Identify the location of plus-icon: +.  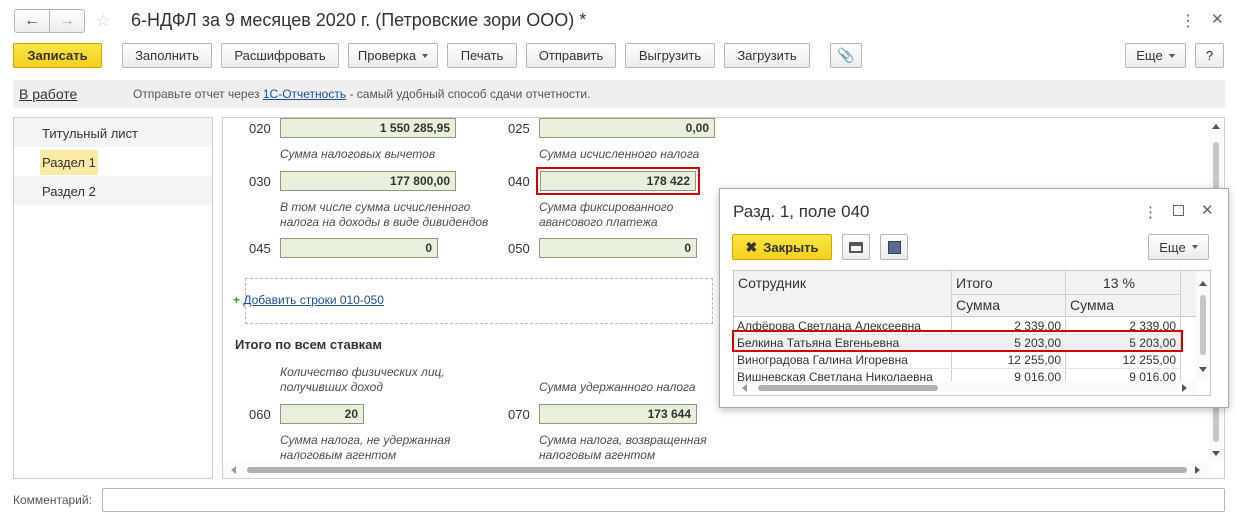
(237, 300).